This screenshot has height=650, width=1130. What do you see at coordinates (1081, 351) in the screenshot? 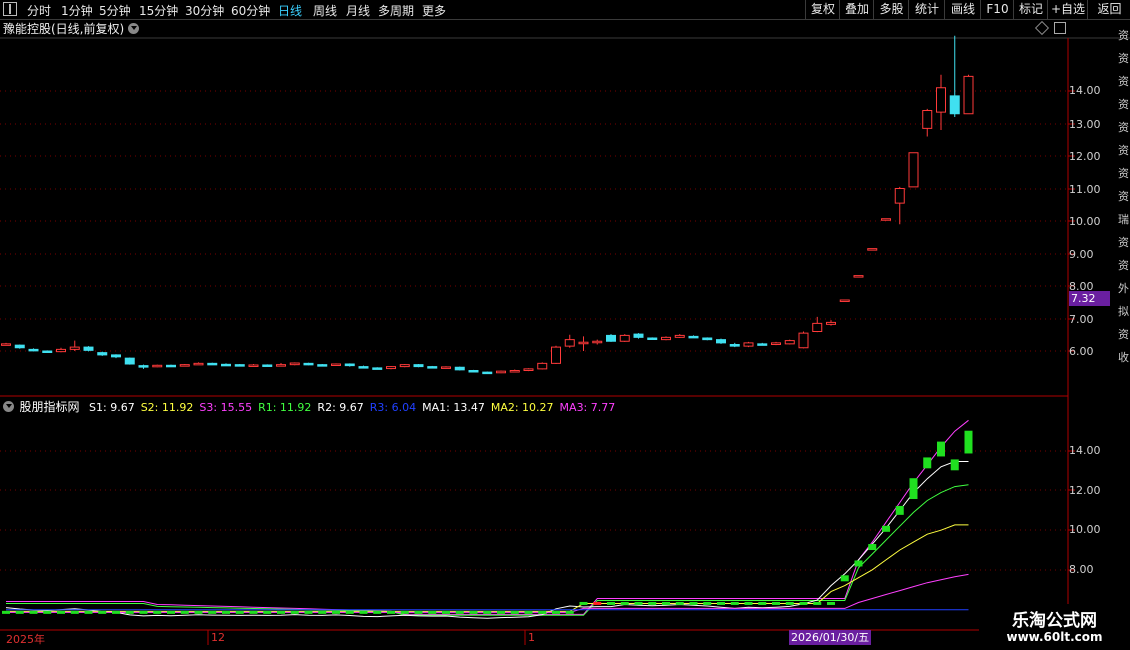
I see `price-tick: 6.00` at bounding box center [1081, 351].